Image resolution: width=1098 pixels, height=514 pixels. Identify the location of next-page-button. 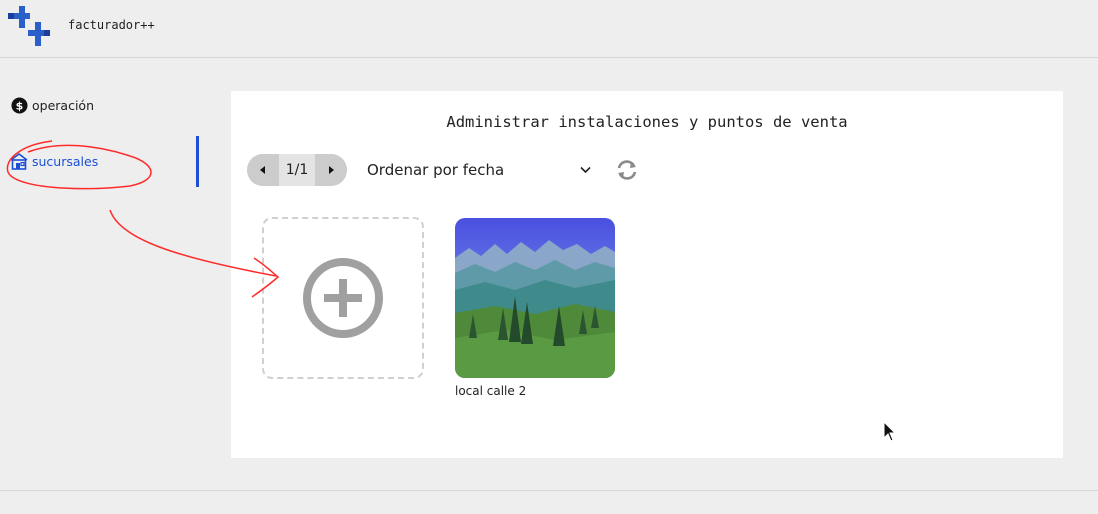
(331, 170).